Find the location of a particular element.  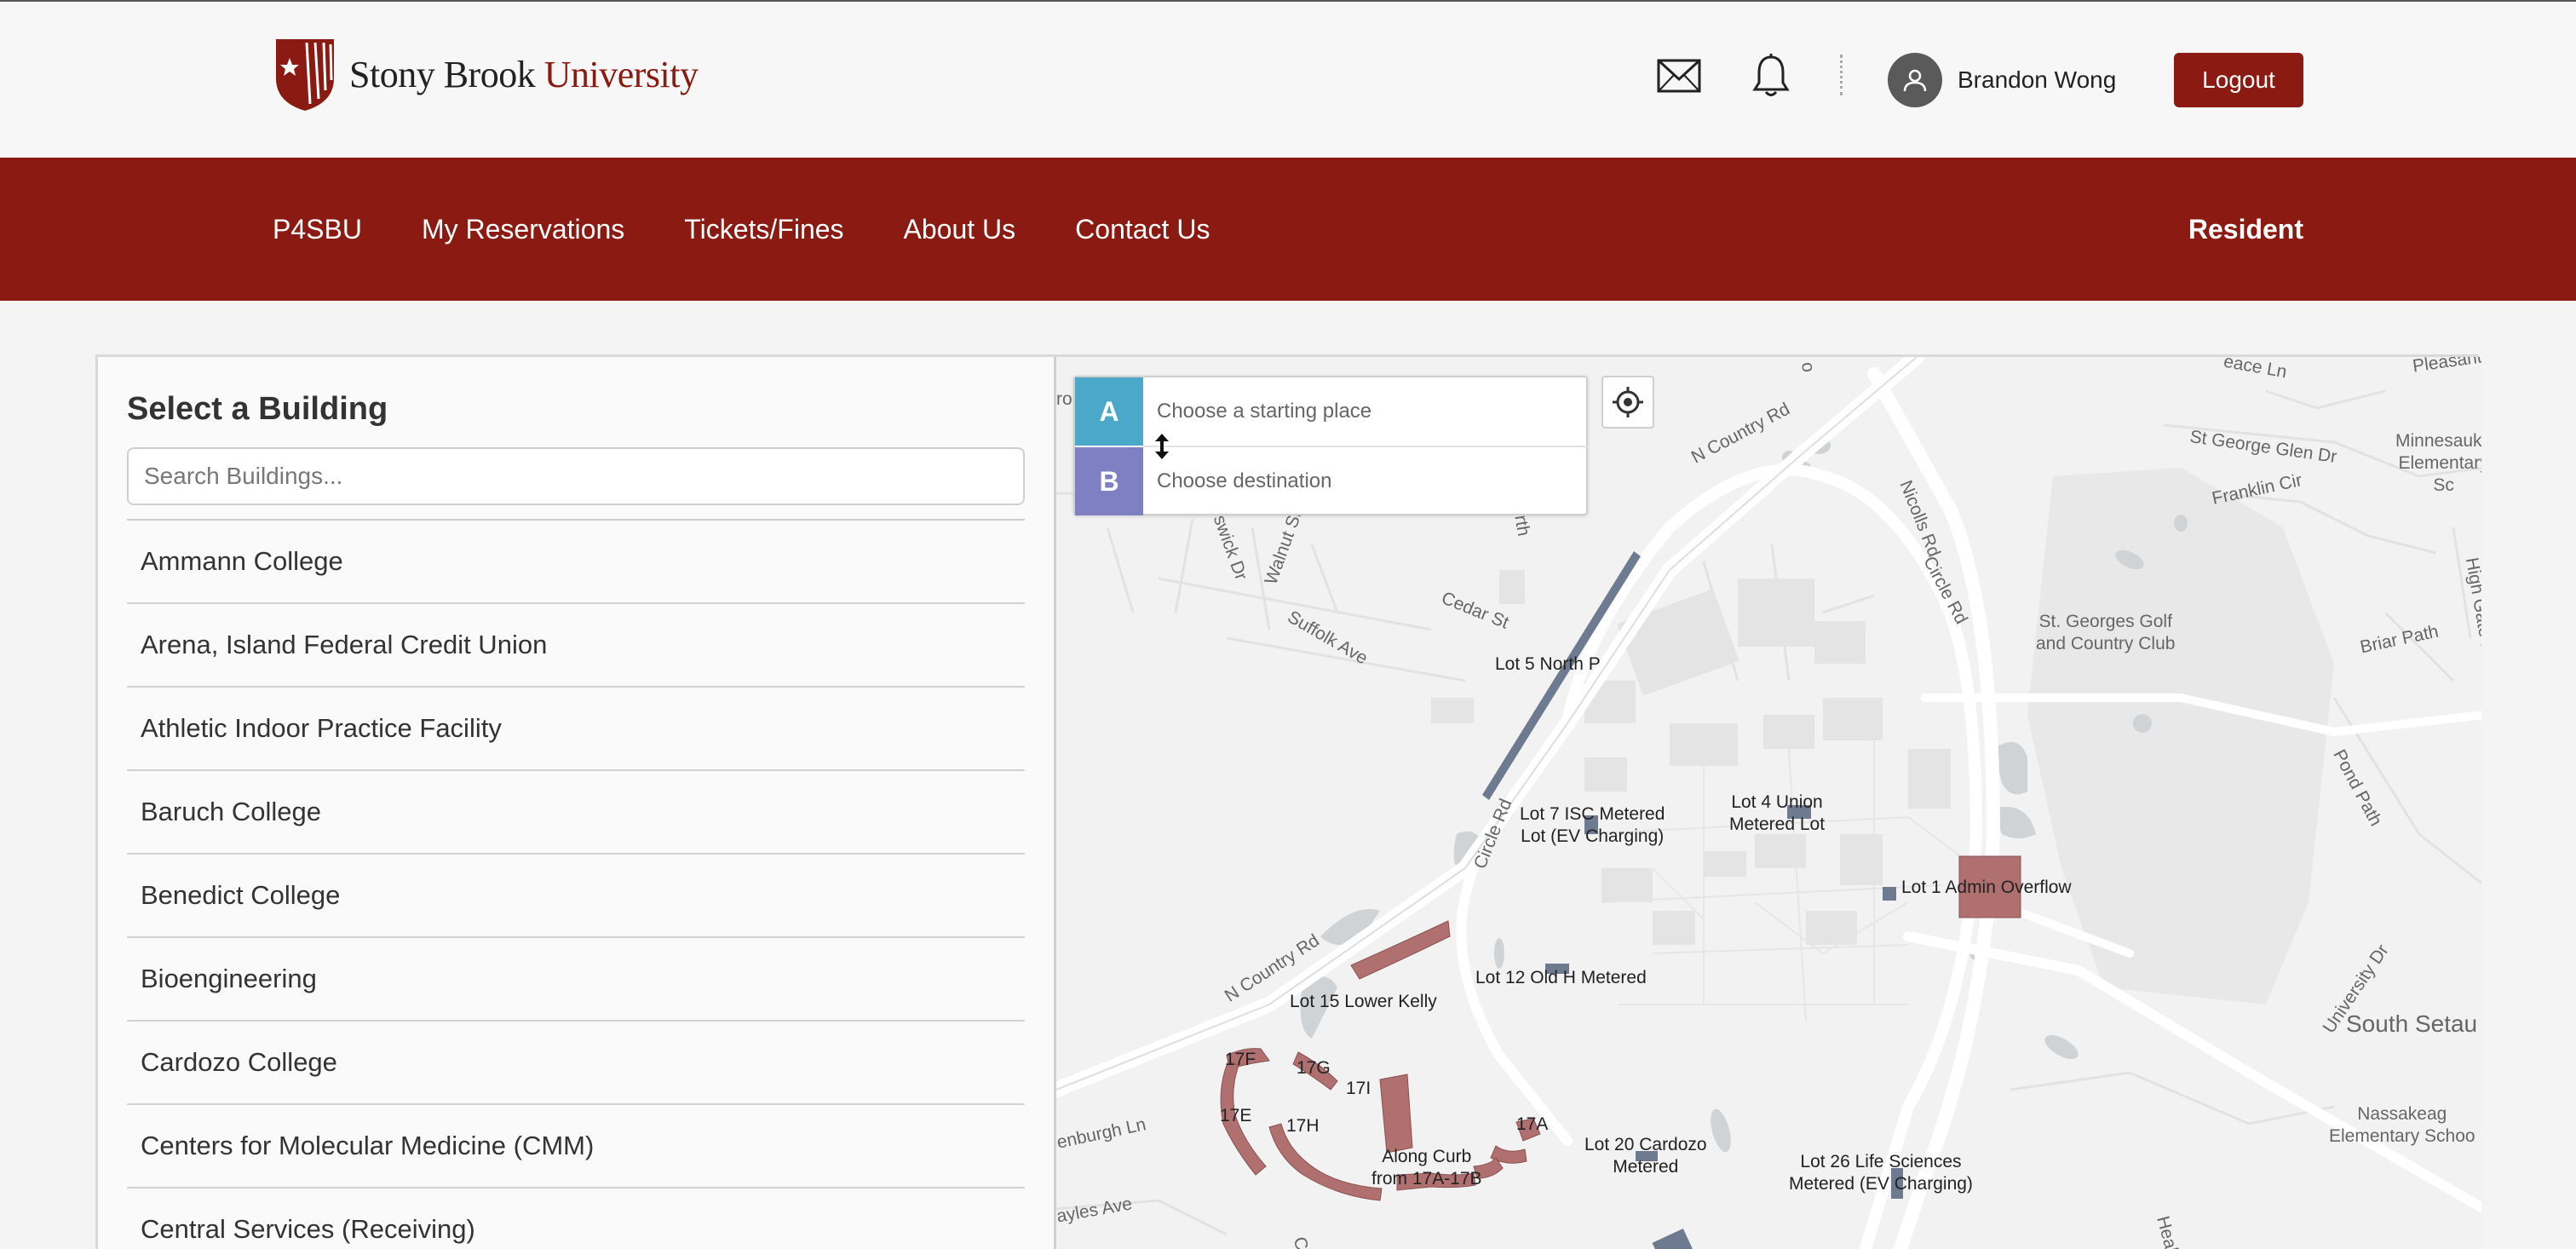

building-list-item: Cardozo College is located at coordinates (576, 1063).